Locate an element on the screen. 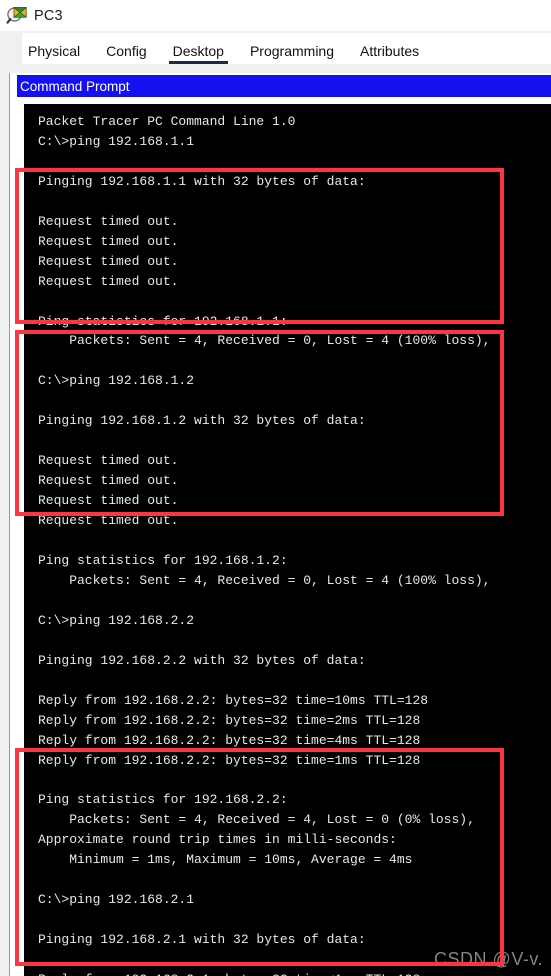 This screenshot has width=551, height=976. command-prompt-title: Command Prompt is located at coordinates (75, 86).